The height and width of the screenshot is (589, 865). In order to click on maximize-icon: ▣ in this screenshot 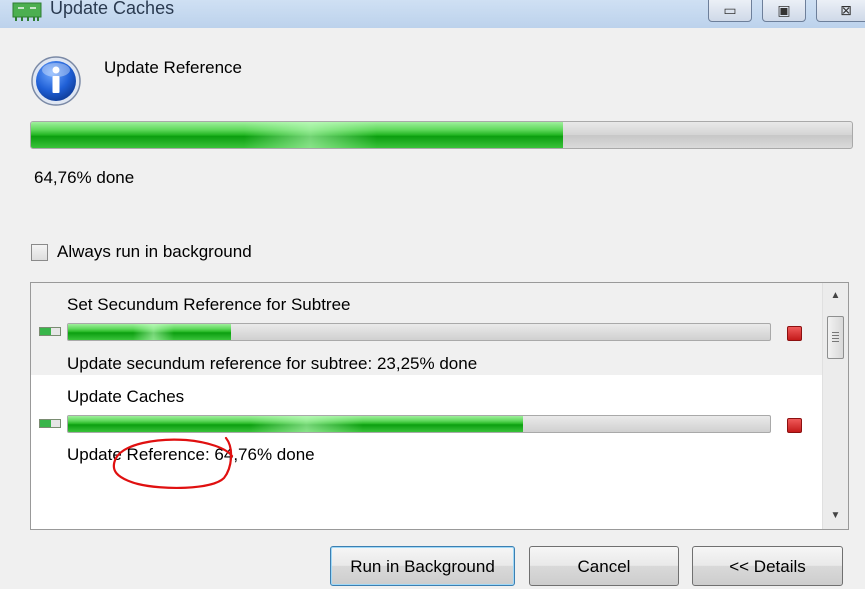, I will do `click(784, 10)`.